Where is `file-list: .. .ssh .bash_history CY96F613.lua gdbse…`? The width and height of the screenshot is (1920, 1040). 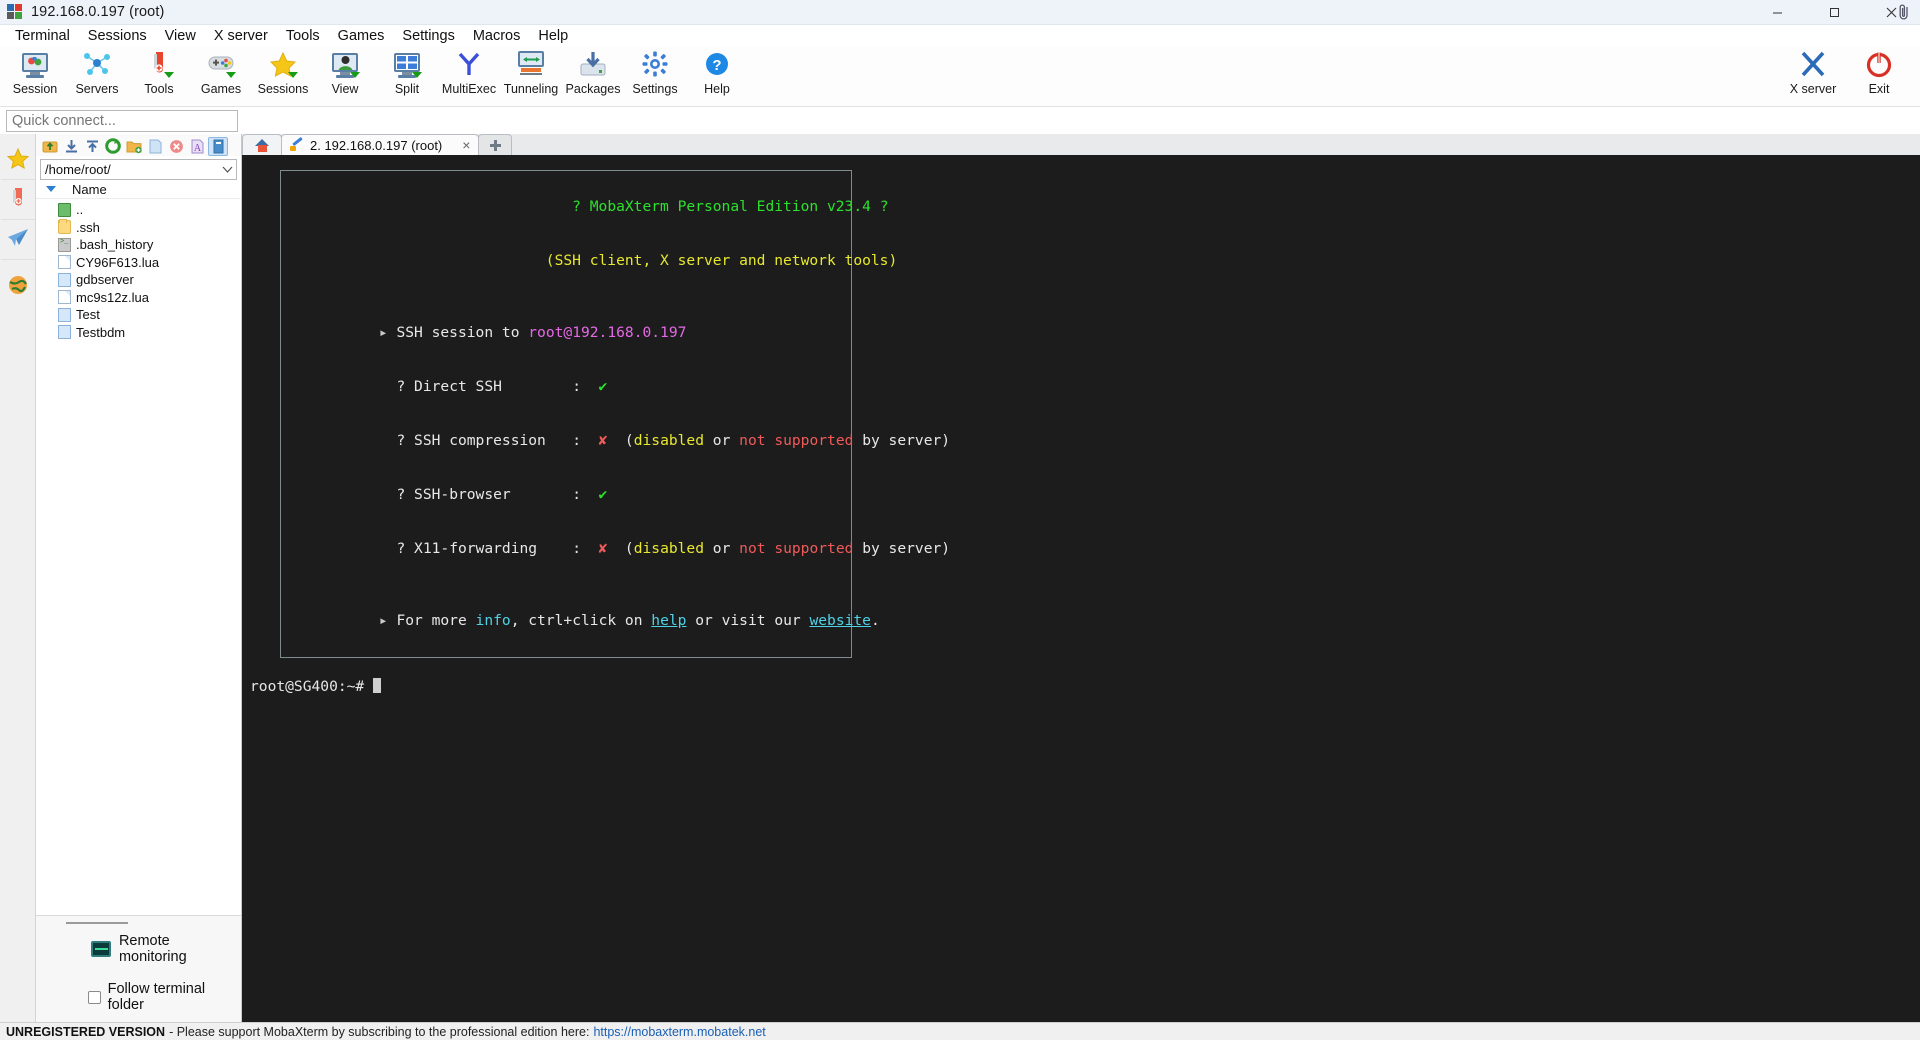
file-list: .. .ssh .bash_history CY96F613.lua gdbse… is located at coordinates (138, 557).